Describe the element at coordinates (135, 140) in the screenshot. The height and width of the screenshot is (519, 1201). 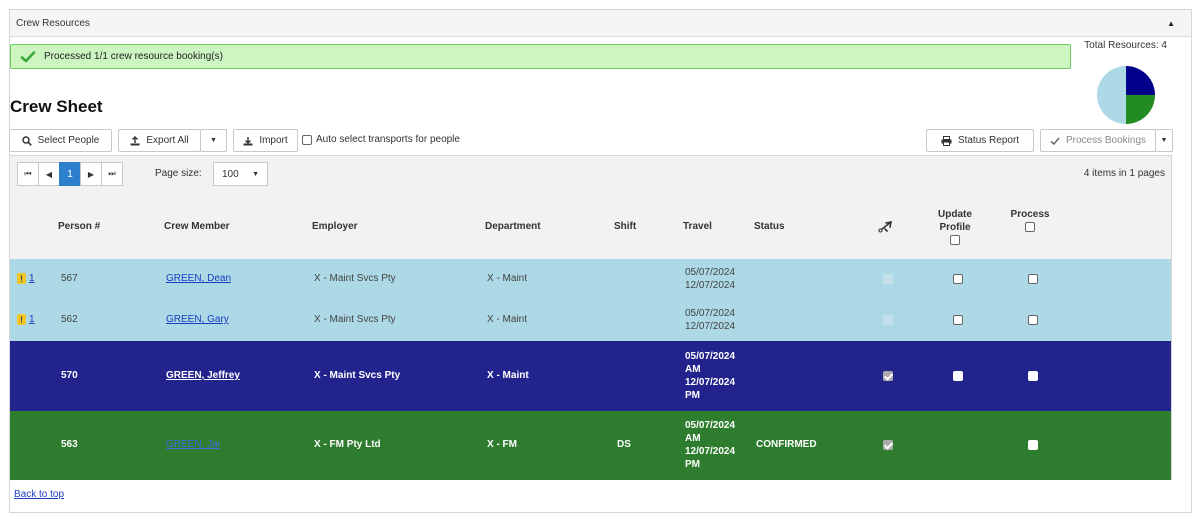
I see `export-icon` at that location.